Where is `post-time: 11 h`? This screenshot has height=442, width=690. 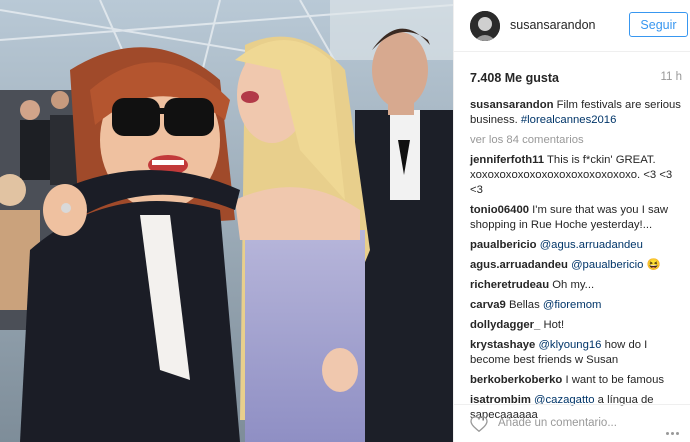 post-time: 11 h is located at coordinates (671, 77).